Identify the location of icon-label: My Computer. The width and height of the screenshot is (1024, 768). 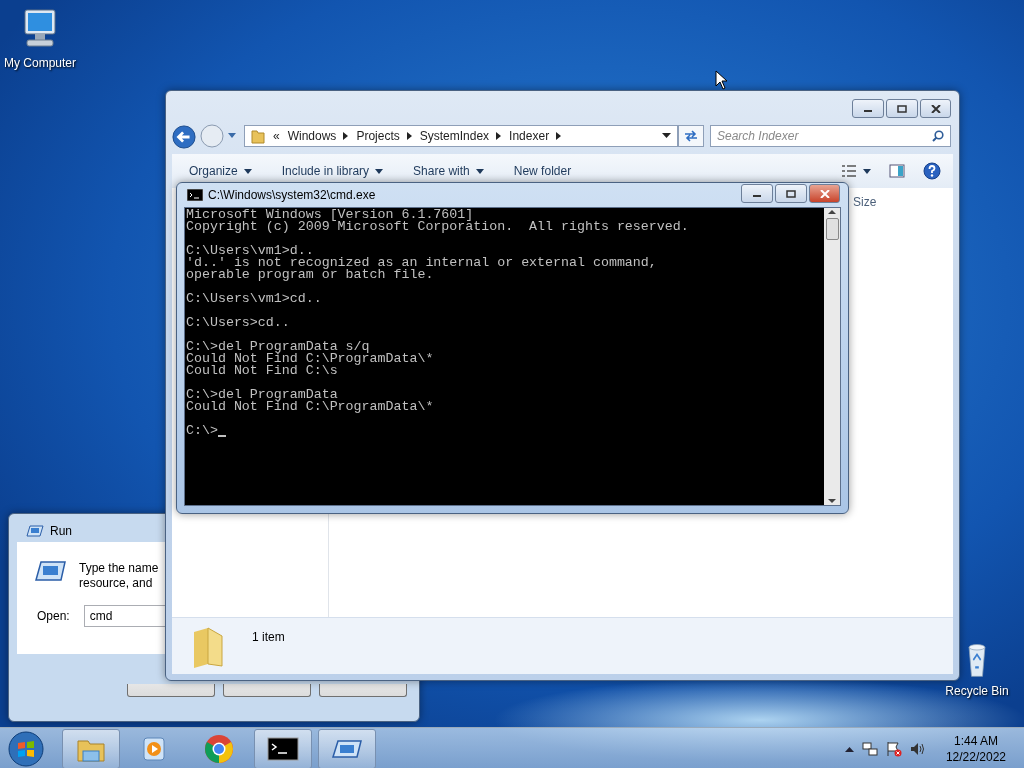
(40, 63).